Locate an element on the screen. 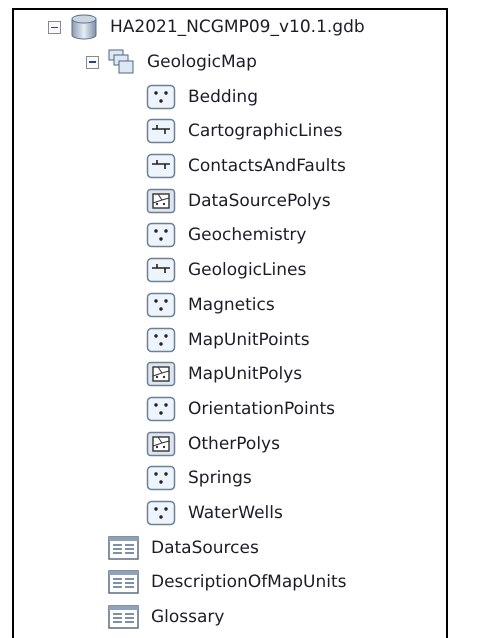  tree-item-label: Springs is located at coordinates (220, 478).